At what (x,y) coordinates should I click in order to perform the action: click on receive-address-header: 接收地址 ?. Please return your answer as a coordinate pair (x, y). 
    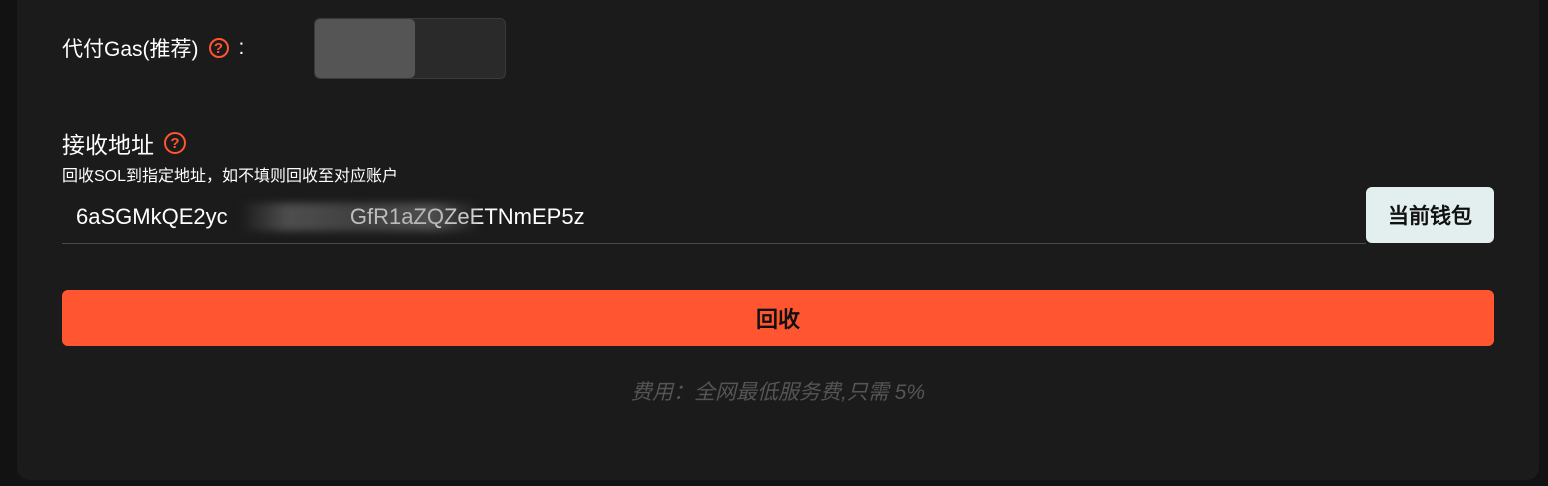
    Looking at the image, I should click on (124, 143).